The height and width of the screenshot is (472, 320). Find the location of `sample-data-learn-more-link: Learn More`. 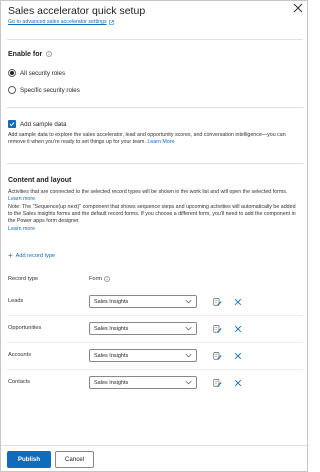

sample-data-learn-more-link: Learn More is located at coordinates (160, 142).